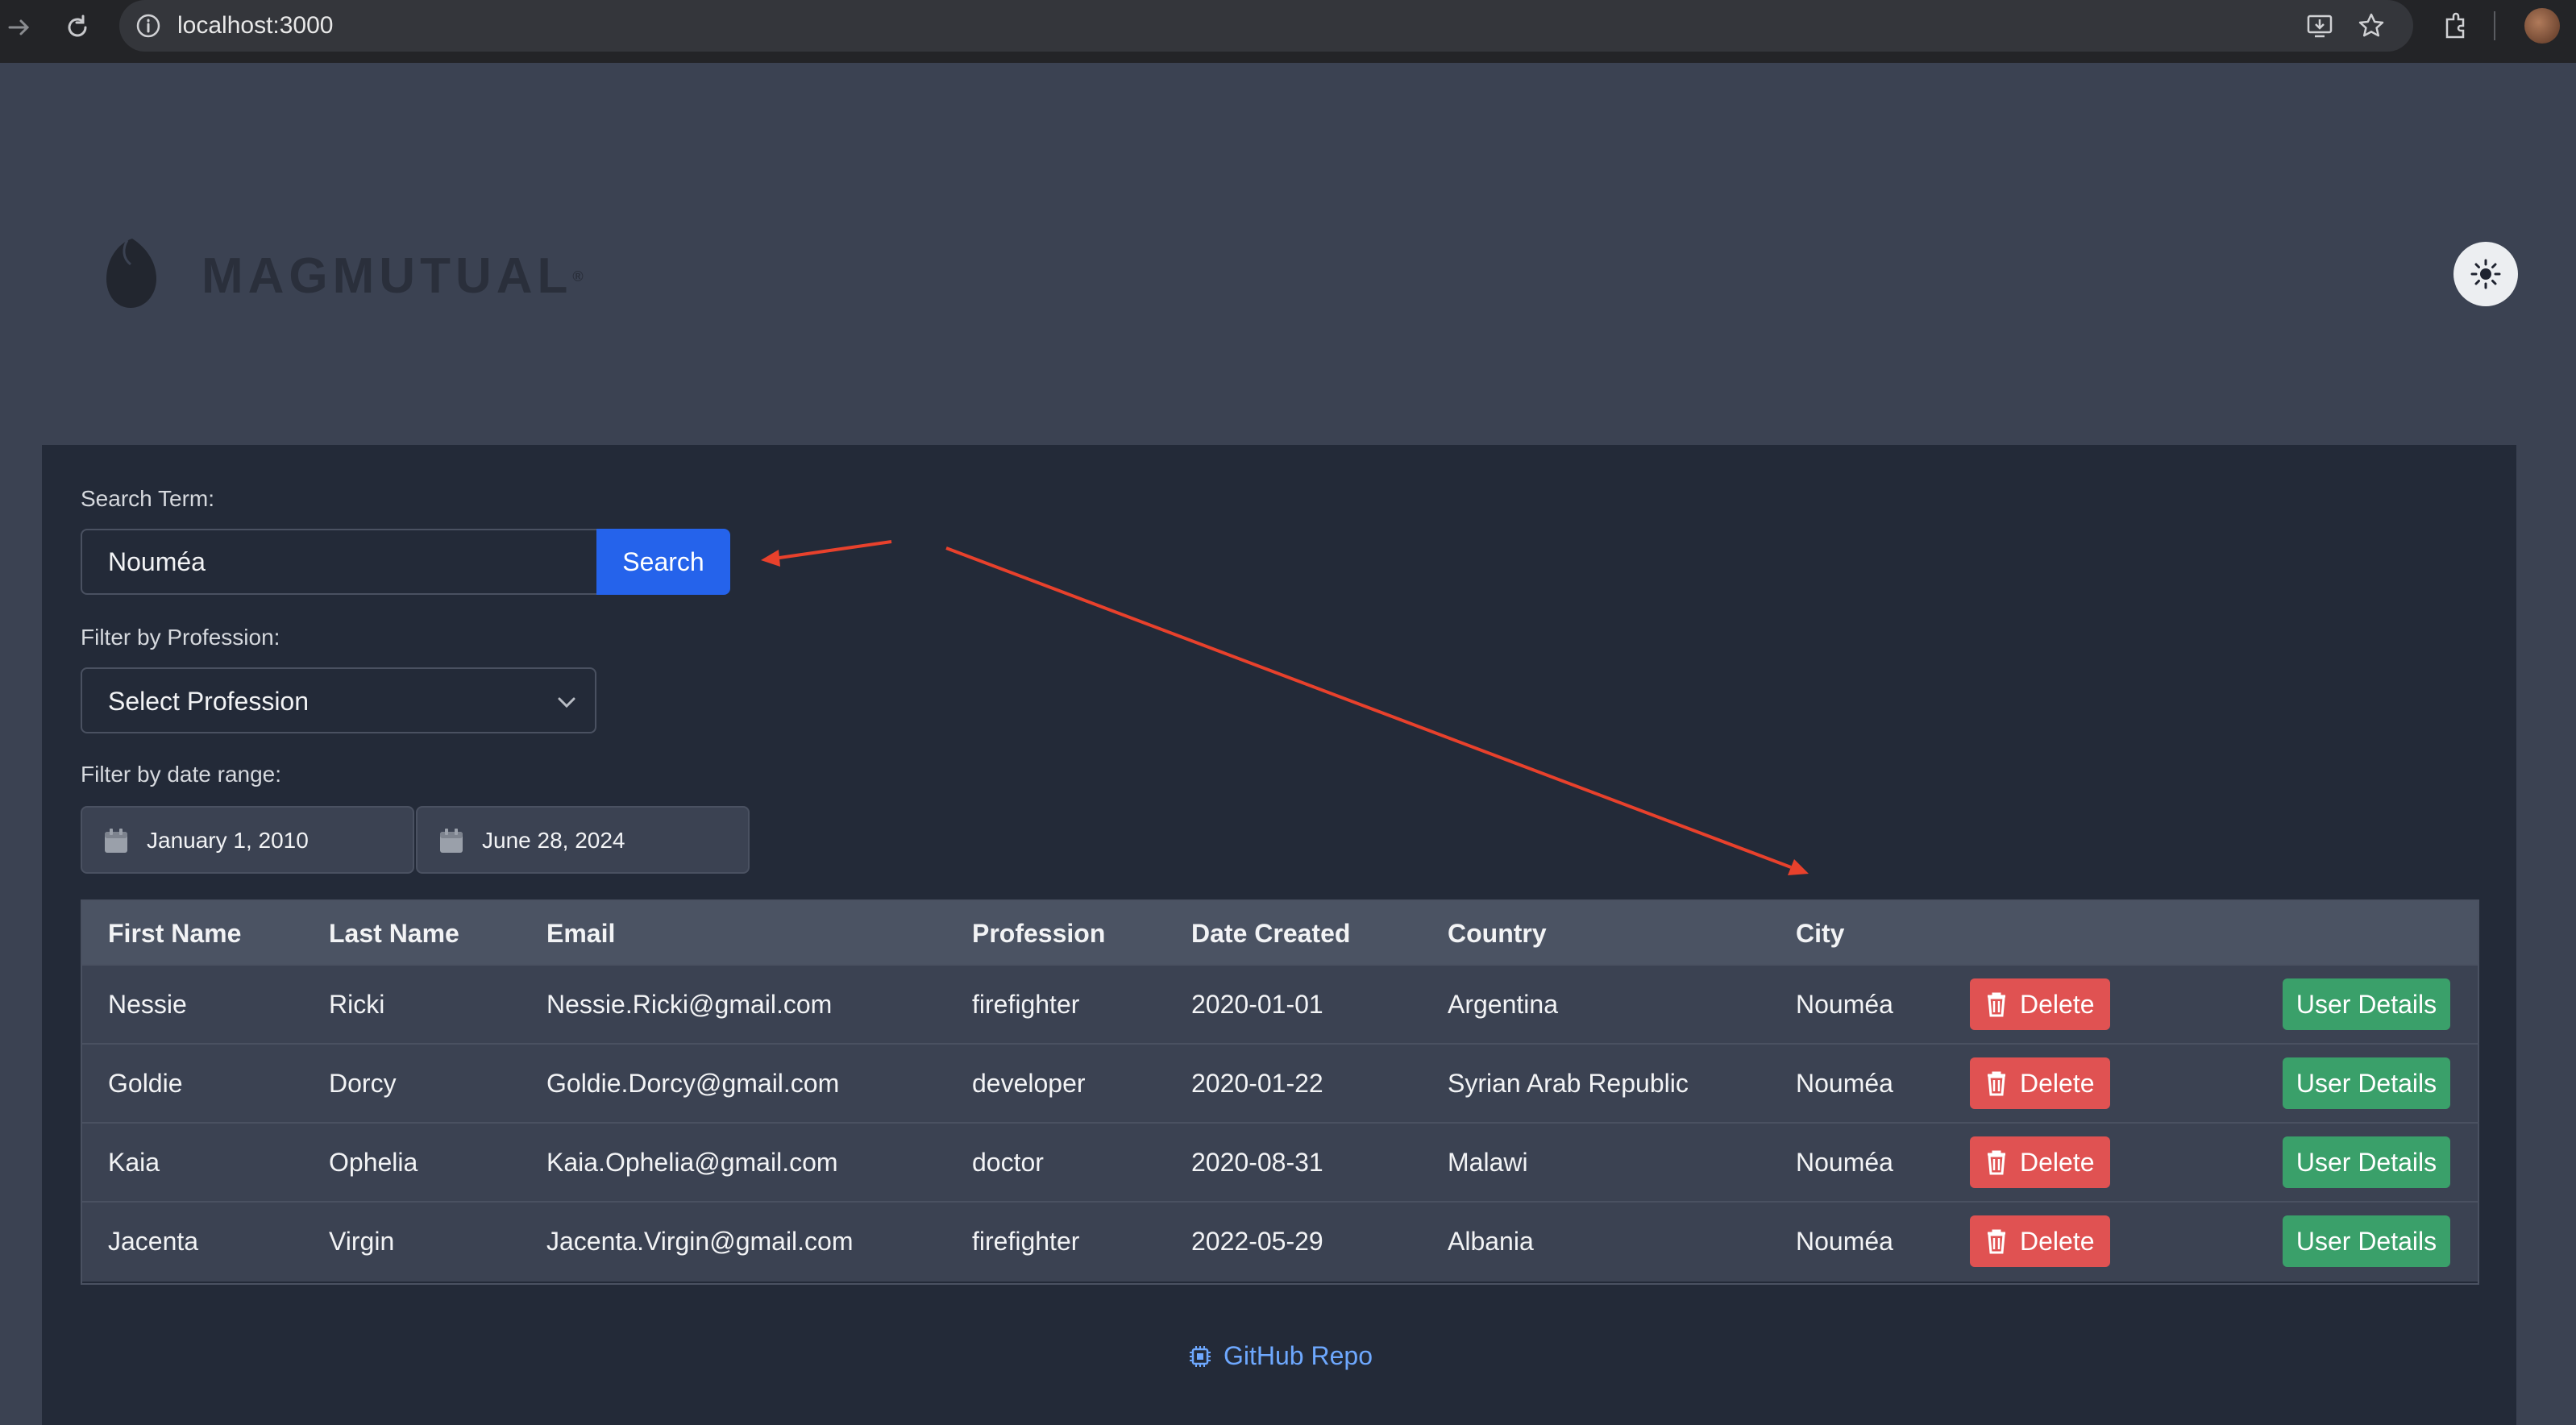 The image size is (2576, 1425). Describe the element at coordinates (1008, 1162) in the screenshot. I see `cell-profession: doctor` at that location.